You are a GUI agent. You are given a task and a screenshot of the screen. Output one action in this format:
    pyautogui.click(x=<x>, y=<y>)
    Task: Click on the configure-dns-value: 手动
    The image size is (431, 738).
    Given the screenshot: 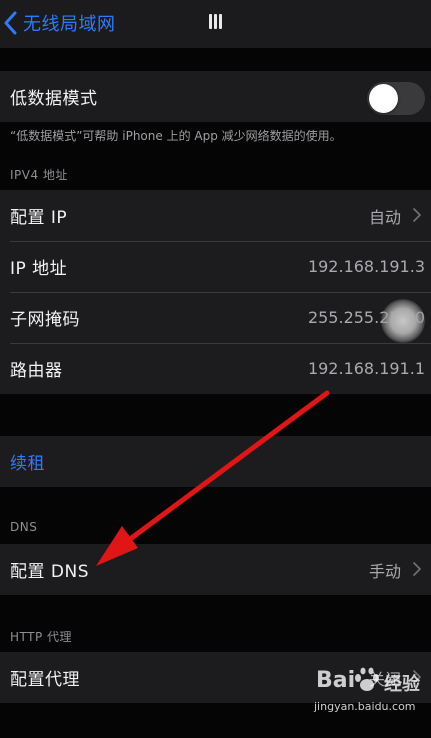 What is the action you would take?
    pyautogui.click(x=384, y=571)
    